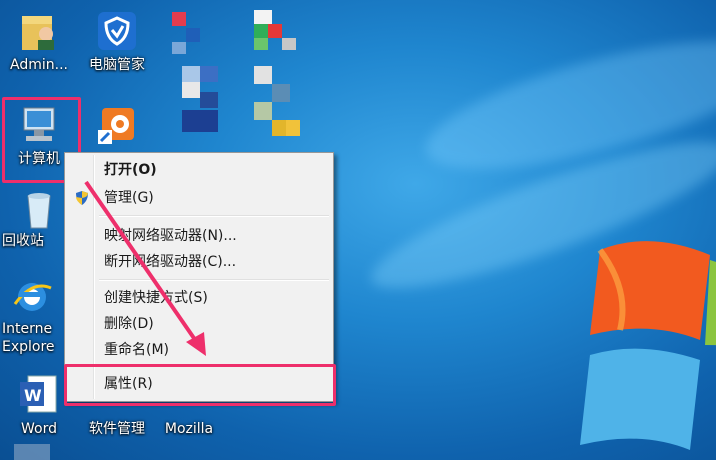  Describe the element at coordinates (145, 268) in the screenshot. I see `annotation-arrow` at that location.